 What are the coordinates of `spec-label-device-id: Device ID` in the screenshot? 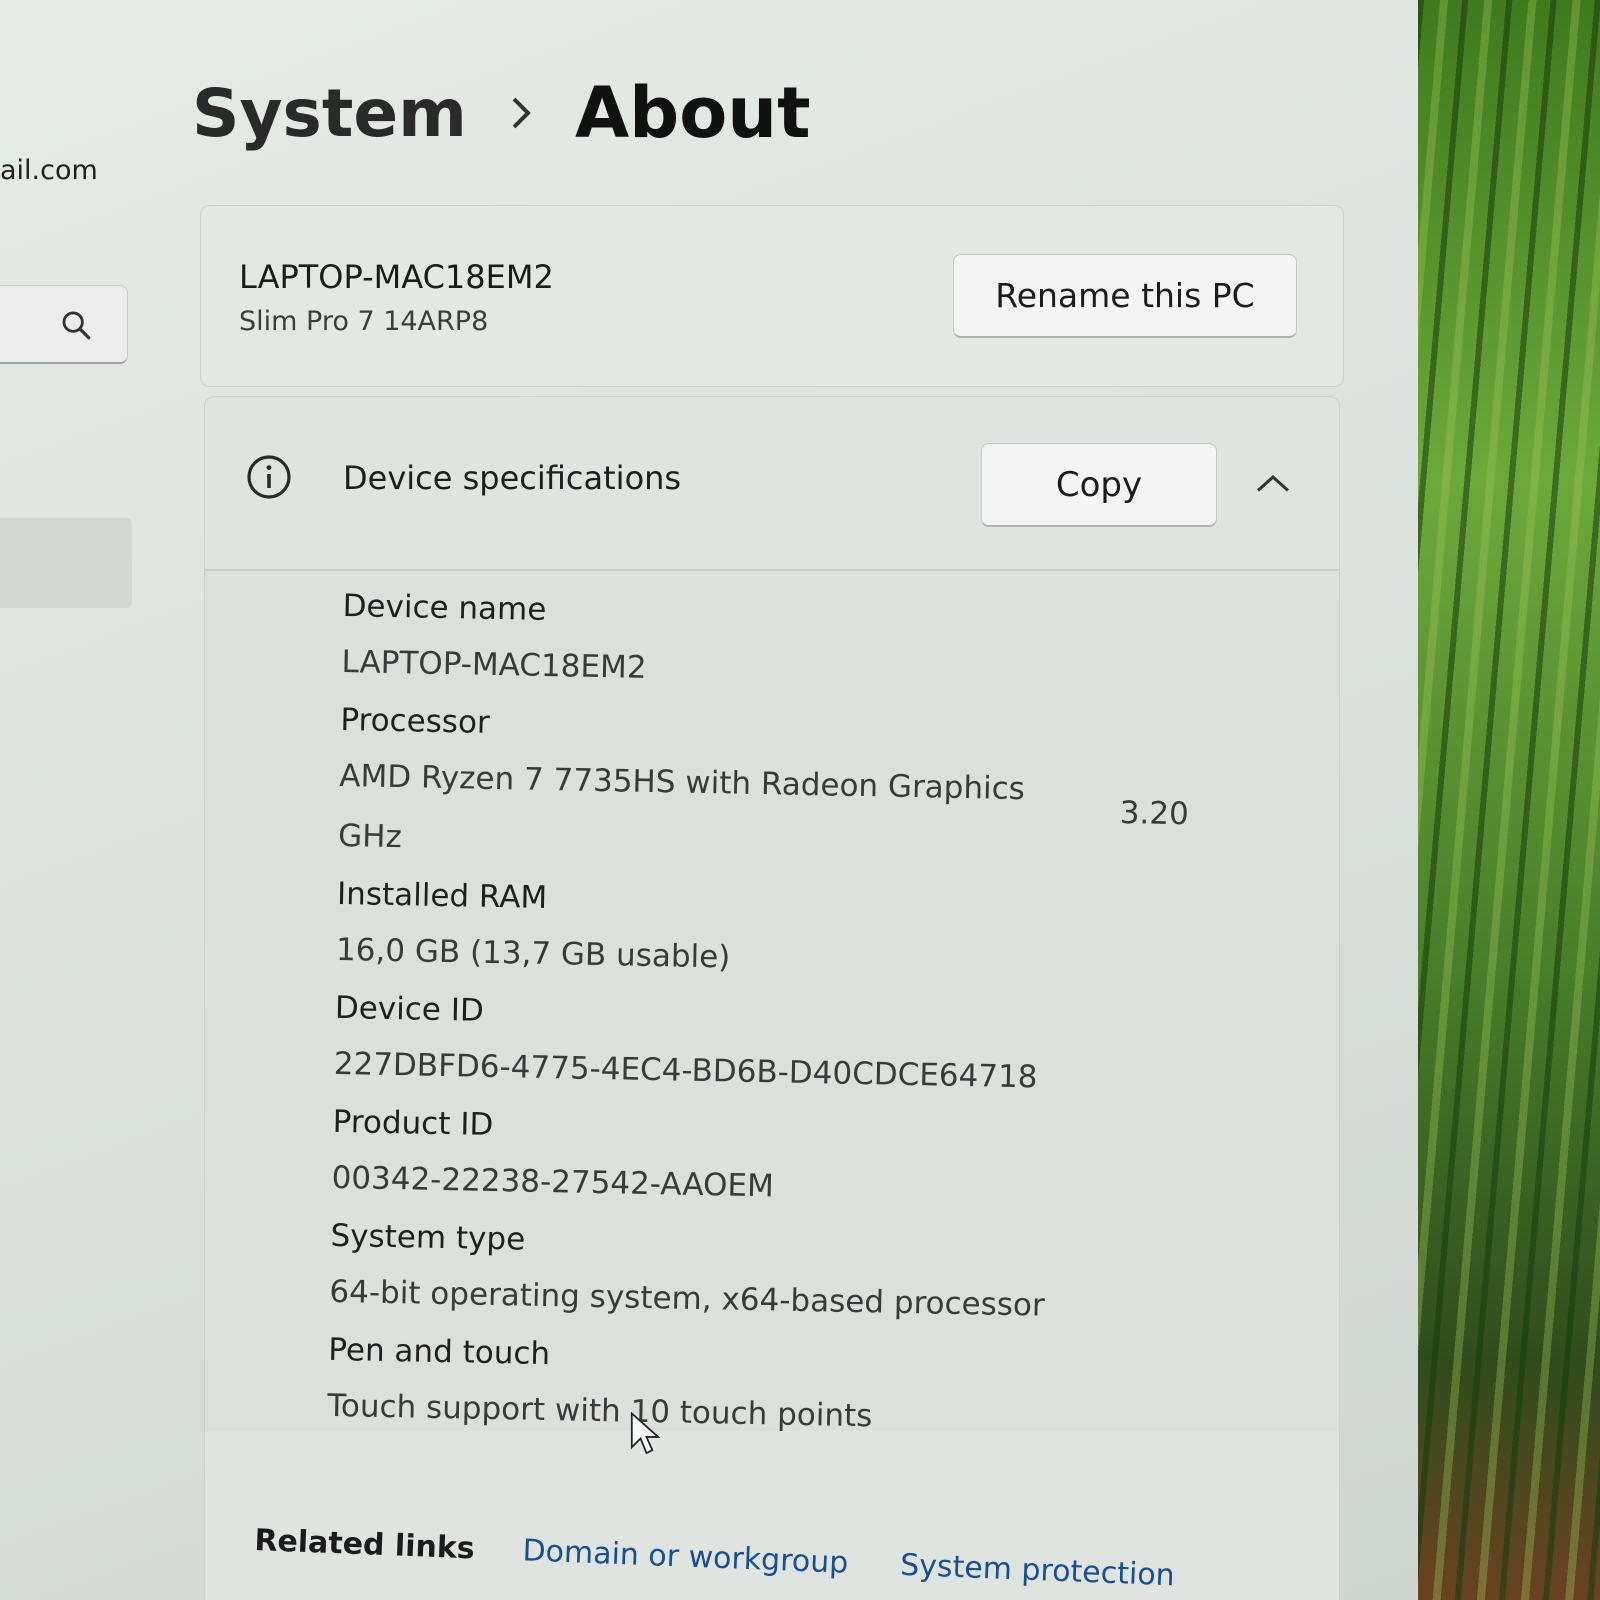 It's located at (409, 1009).